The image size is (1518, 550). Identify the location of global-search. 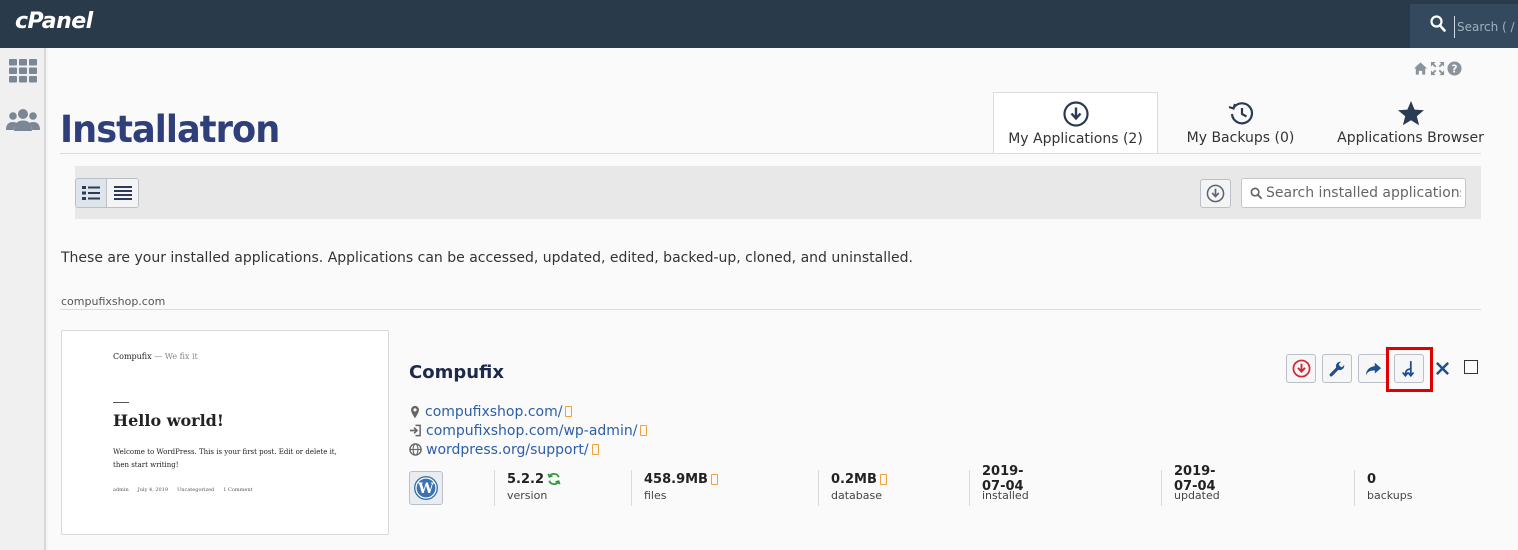
(1464, 26).